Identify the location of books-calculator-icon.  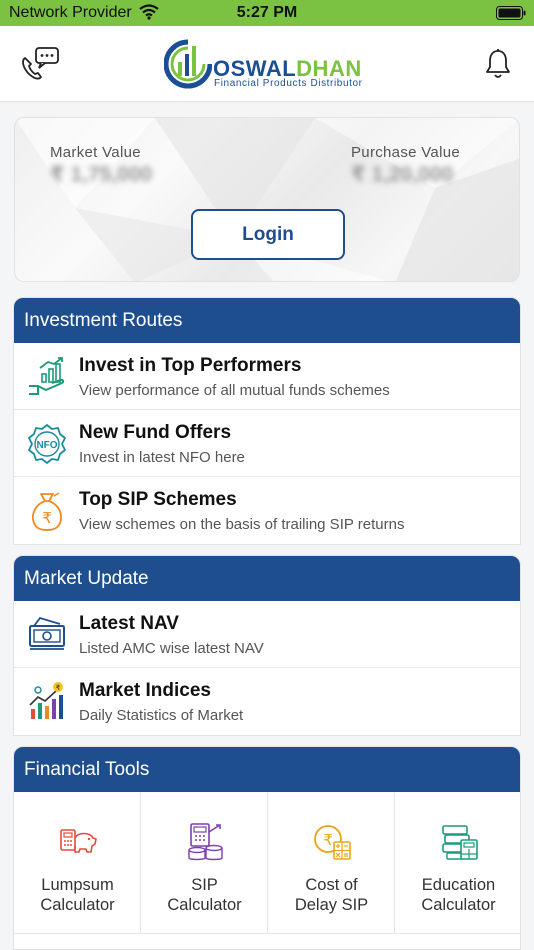
(459, 842).